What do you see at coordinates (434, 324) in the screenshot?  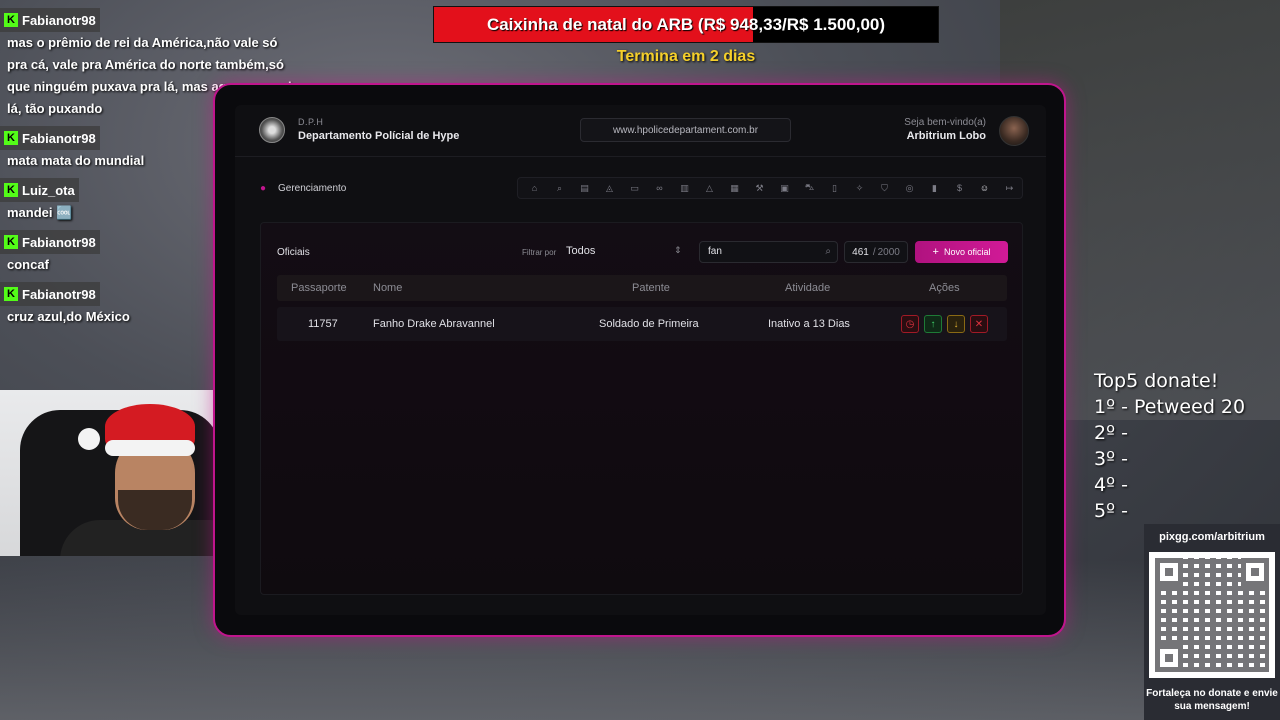 I see `cell-name: Fanho Drake Abravannel` at bounding box center [434, 324].